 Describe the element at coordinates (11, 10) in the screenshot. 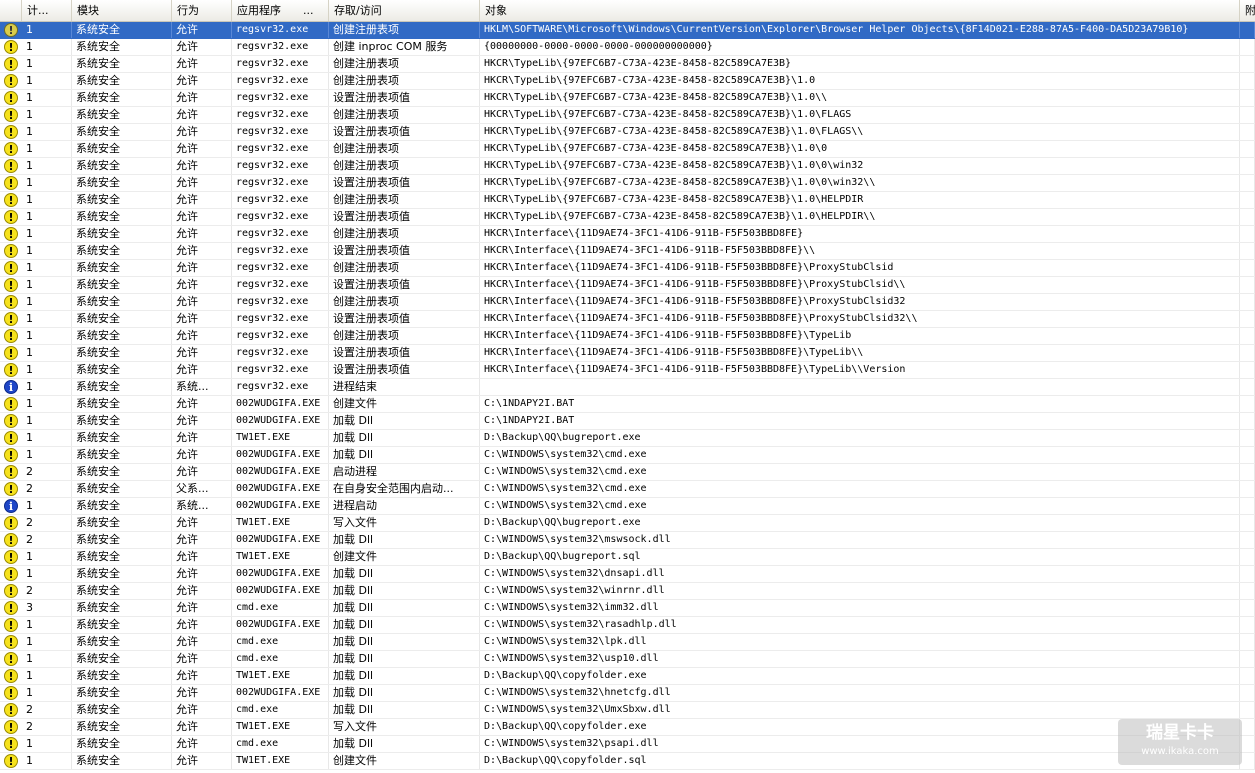

I see `column-header-icon` at that location.